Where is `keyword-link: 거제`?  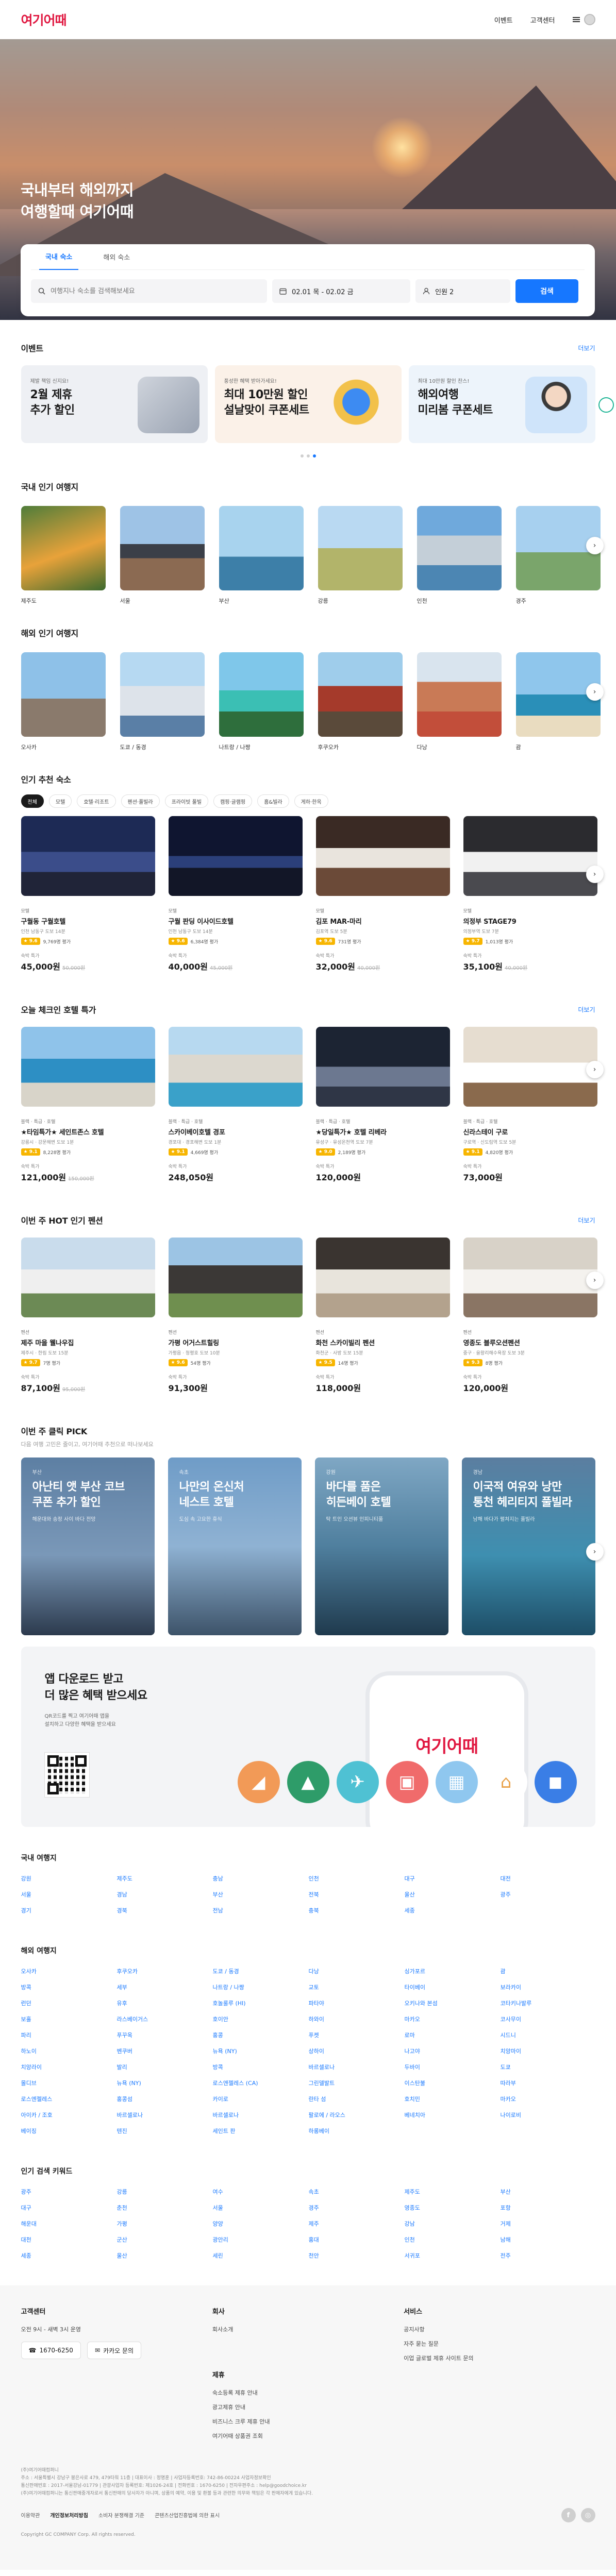
keyword-link: 거제 is located at coordinates (548, 2223).